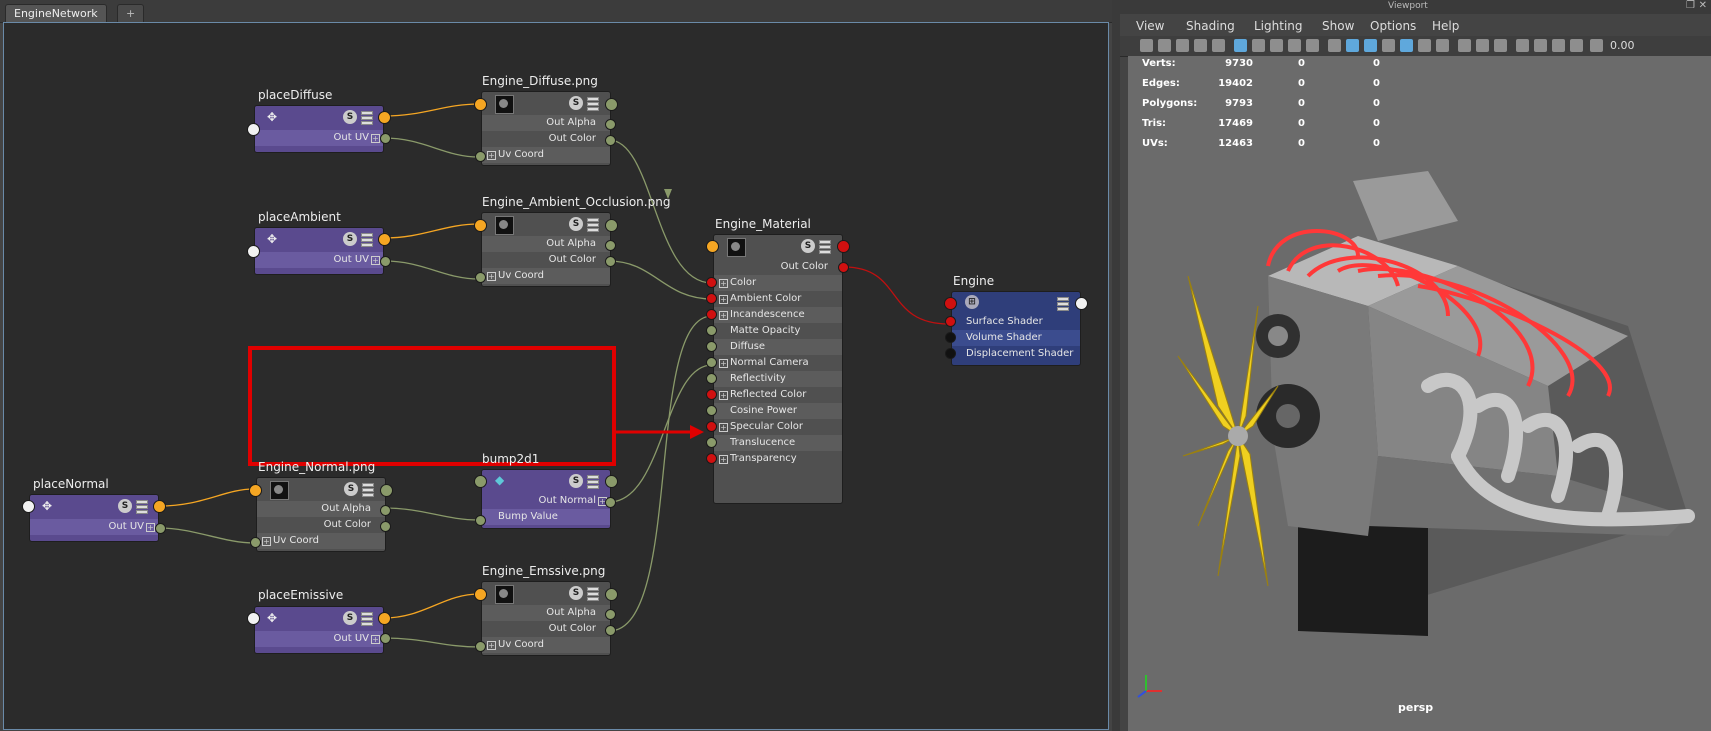  Describe the element at coordinates (546, 128) in the screenshot. I see `diffuse-file-node: S Out Alpha Out Color Uv Coord +` at that location.